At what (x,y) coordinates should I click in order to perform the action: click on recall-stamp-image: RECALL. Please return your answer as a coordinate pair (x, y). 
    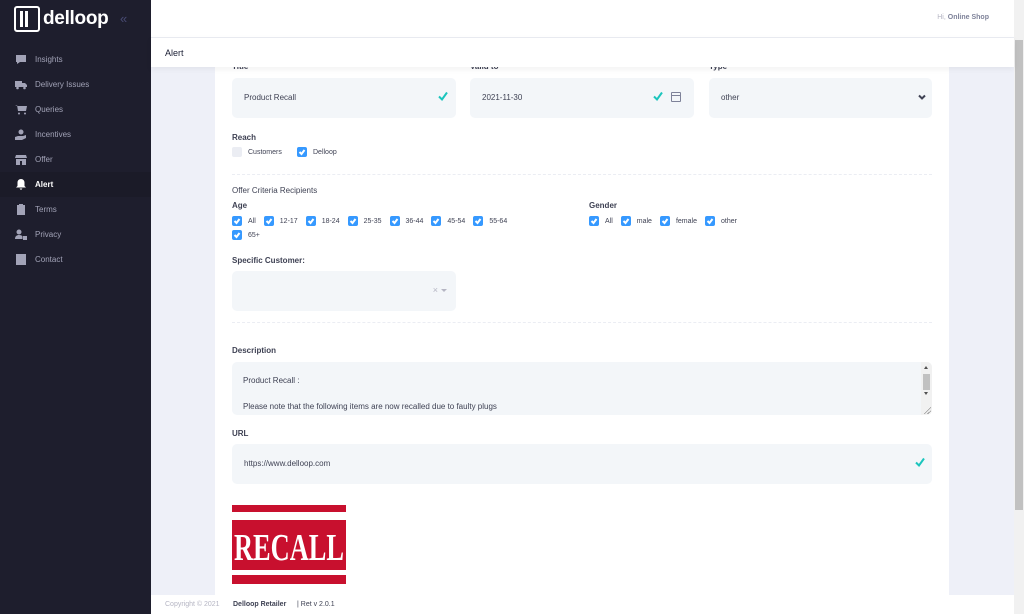
    Looking at the image, I should click on (289, 544).